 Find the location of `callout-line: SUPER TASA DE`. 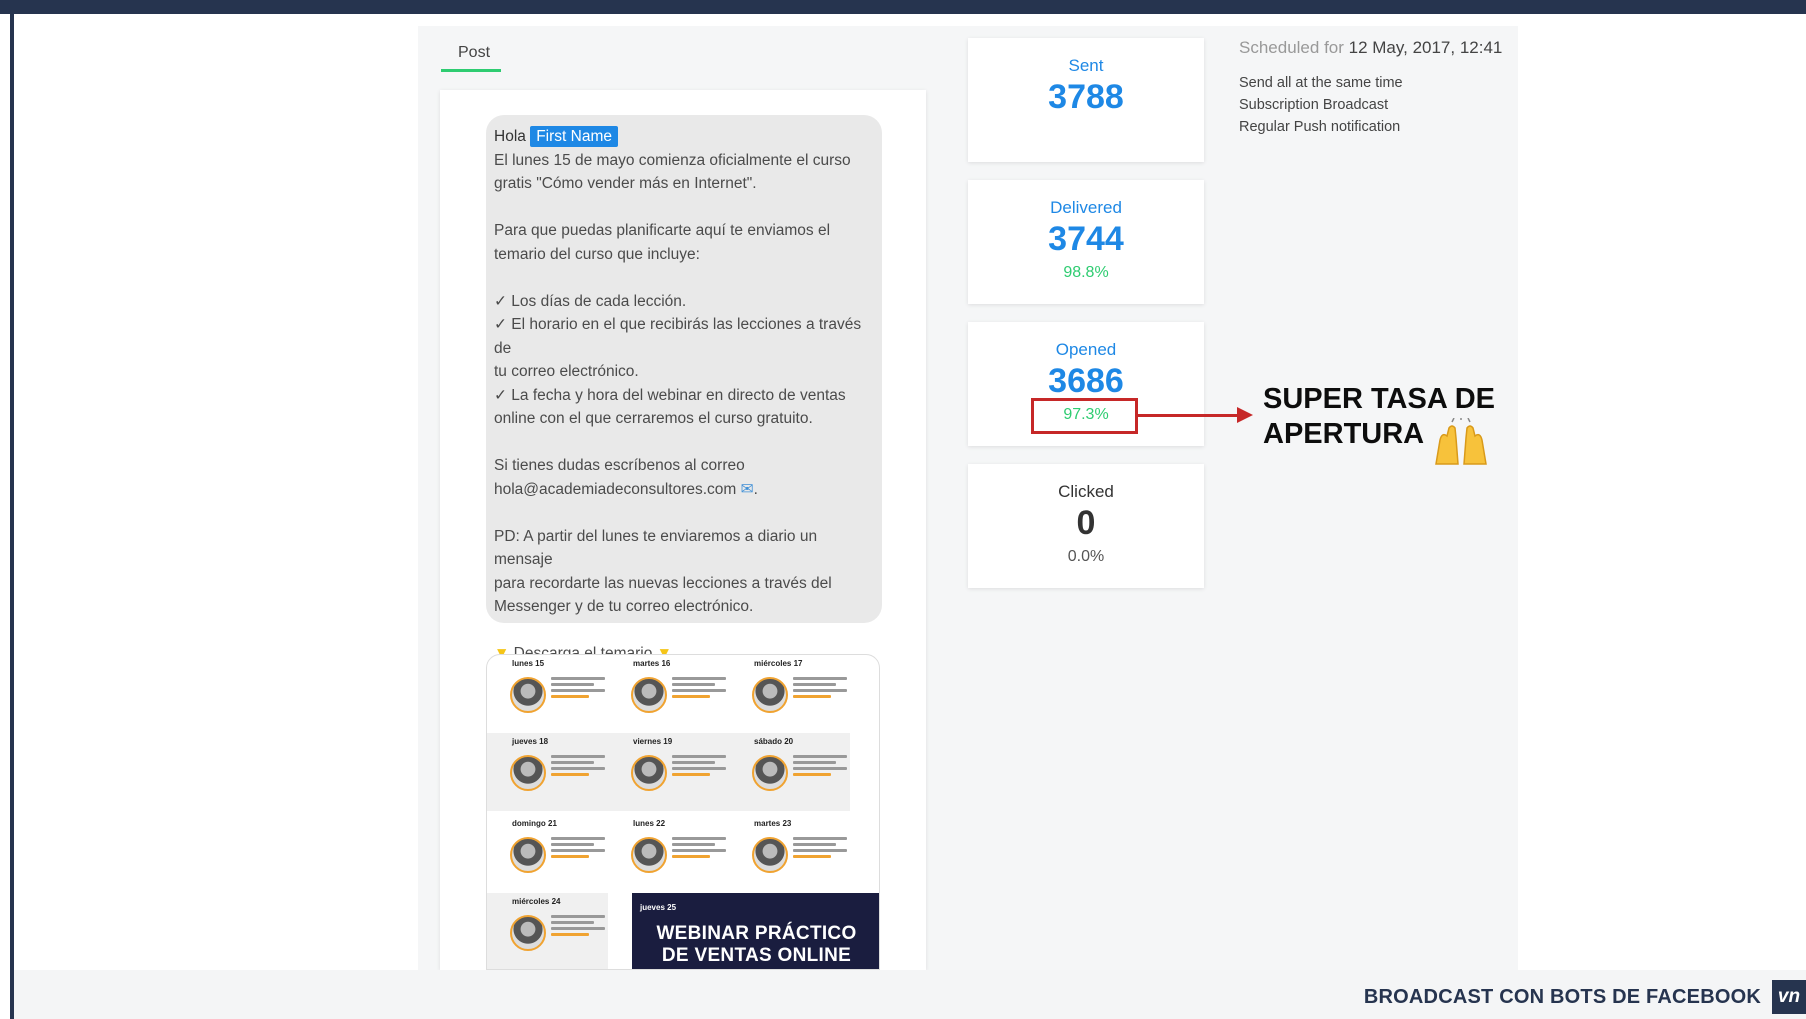

callout-line: SUPER TASA DE is located at coordinates (1379, 399).